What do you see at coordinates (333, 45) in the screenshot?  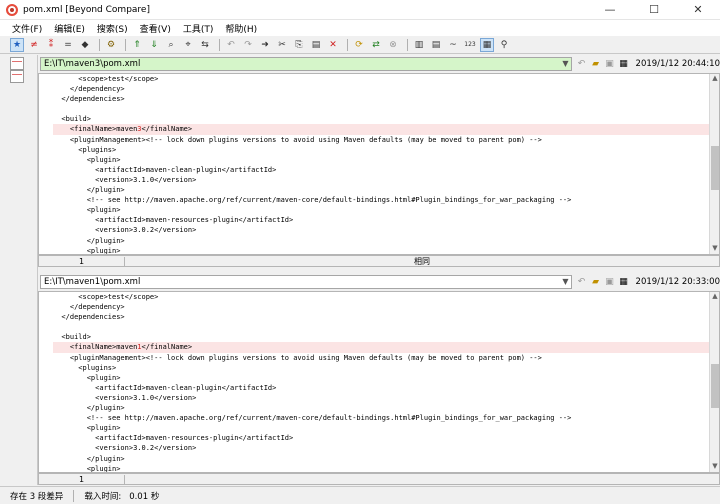 I see `delete-icon: ✕` at bounding box center [333, 45].